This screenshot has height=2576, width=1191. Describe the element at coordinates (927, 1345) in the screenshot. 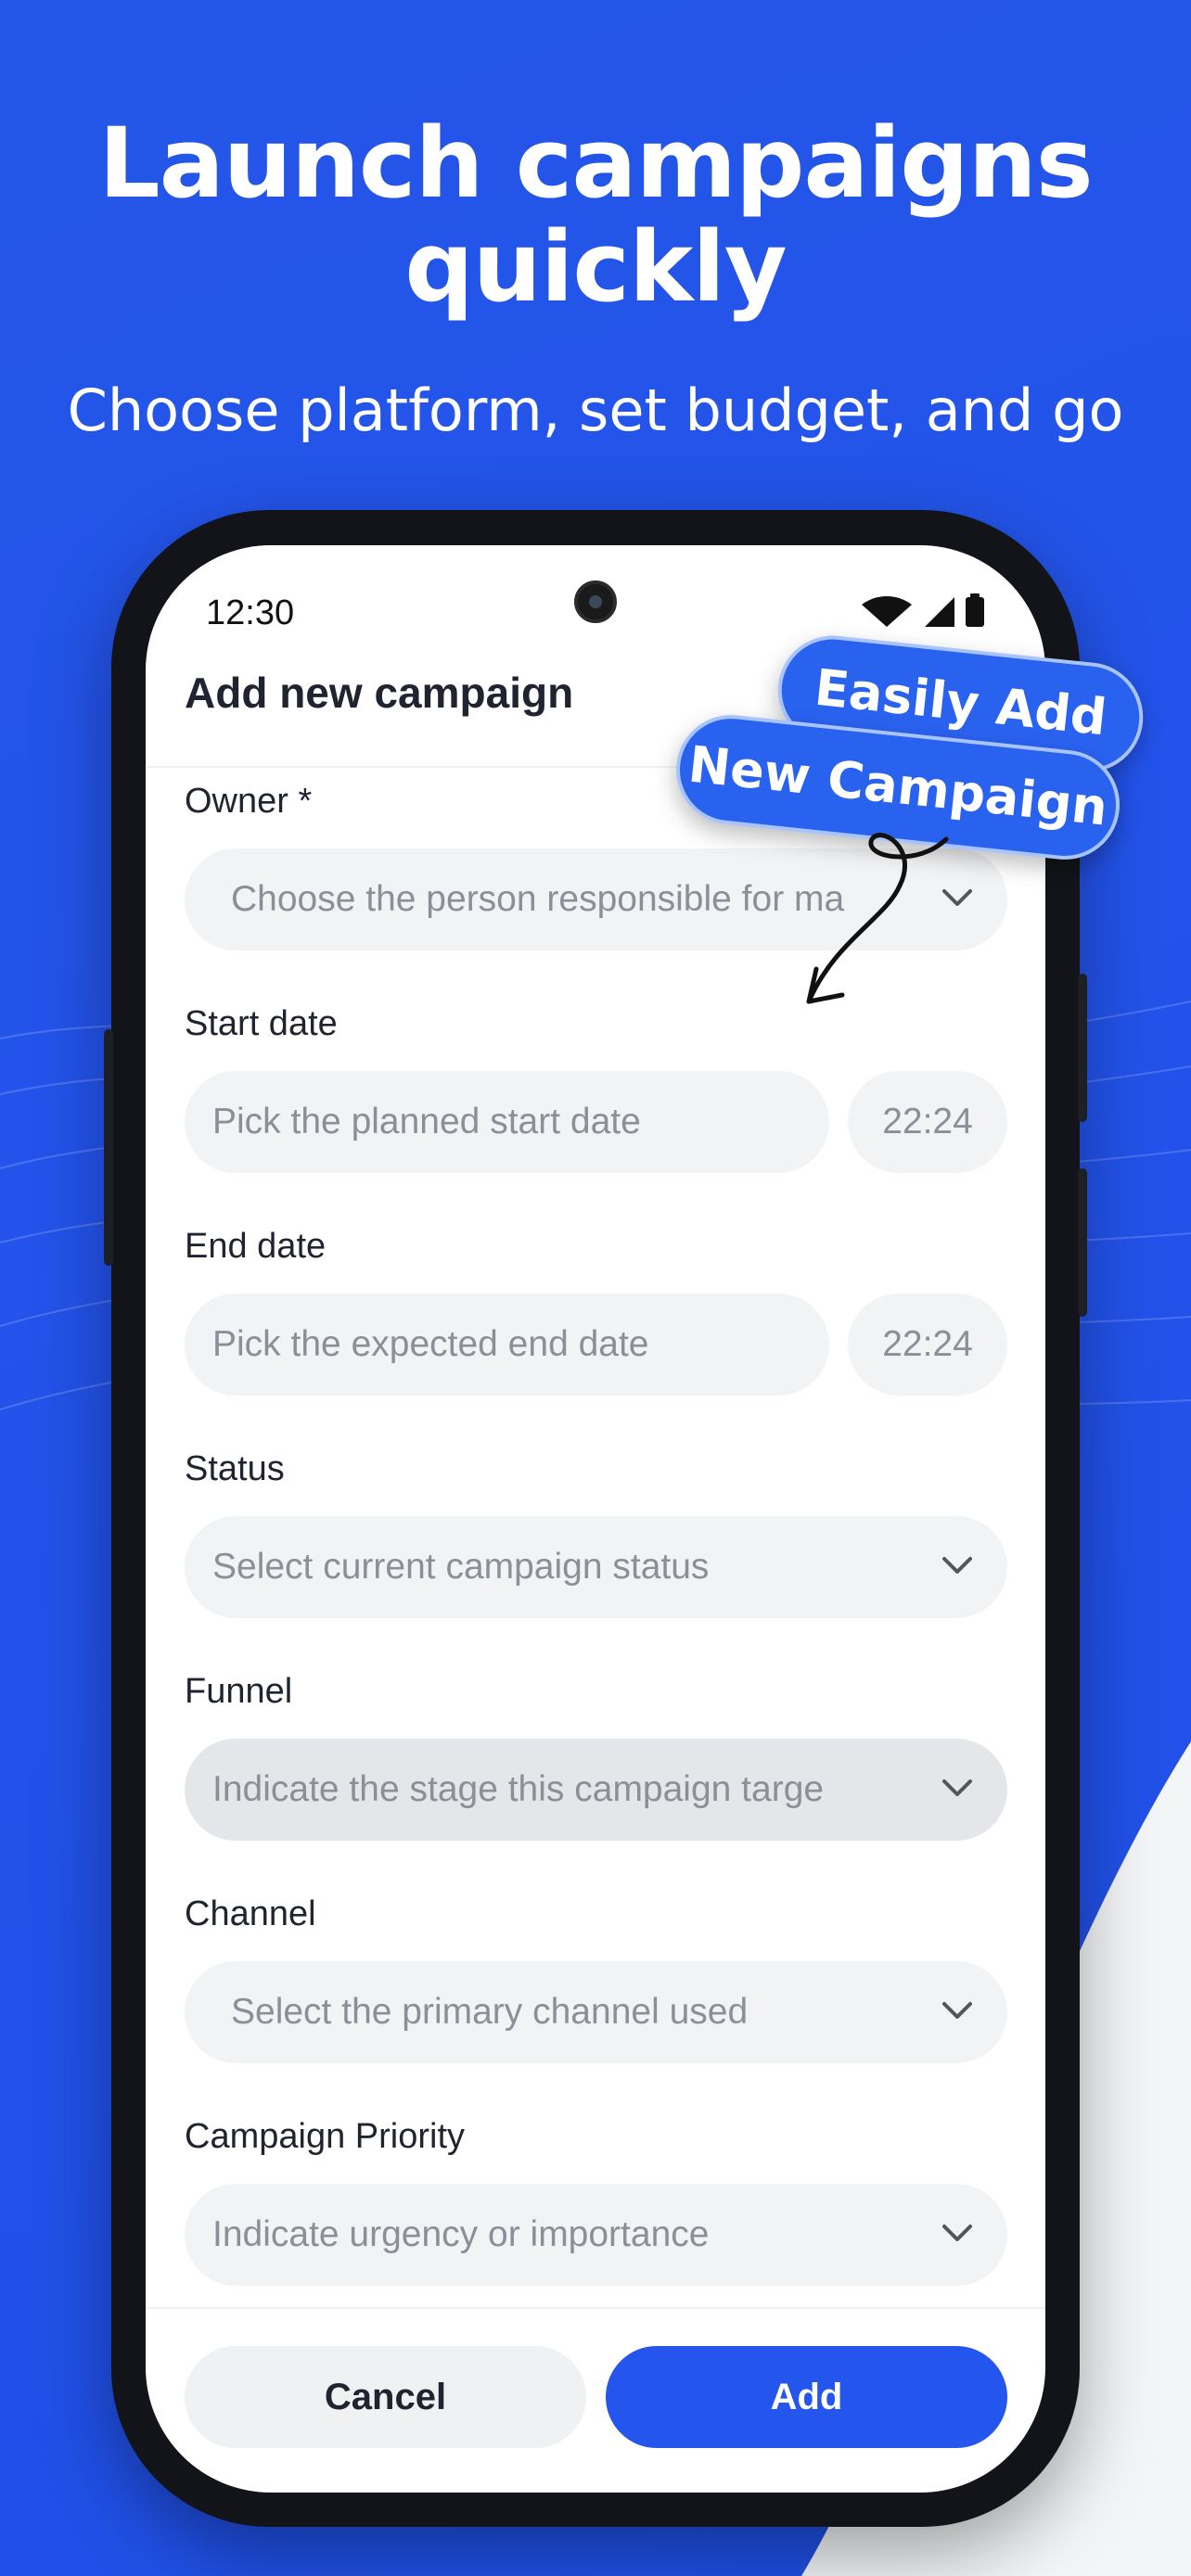

I see `end-time-input: 22:24` at that location.